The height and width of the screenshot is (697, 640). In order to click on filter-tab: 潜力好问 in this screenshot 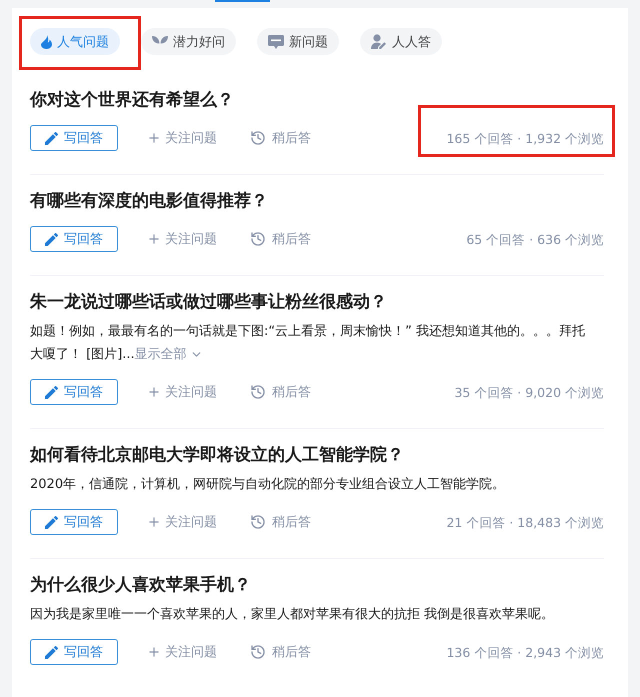, I will do `click(188, 41)`.